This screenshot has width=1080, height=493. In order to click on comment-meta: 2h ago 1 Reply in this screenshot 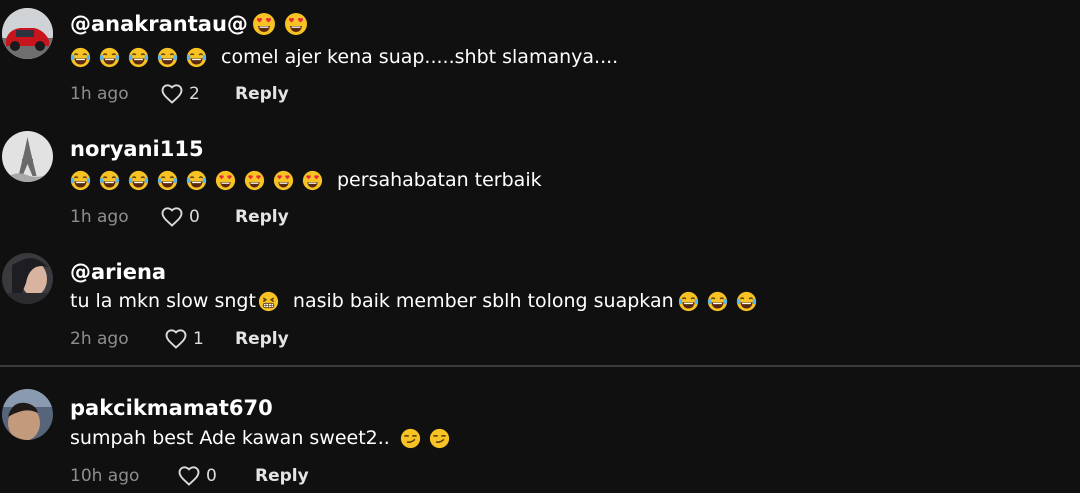, I will do `click(179, 339)`.